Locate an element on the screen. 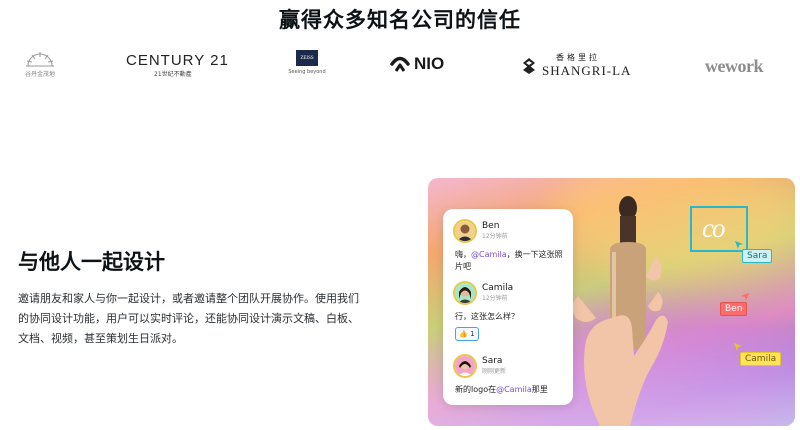  comment-text: 新的logo在@Camila那里 is located at coordinates (501, 389).